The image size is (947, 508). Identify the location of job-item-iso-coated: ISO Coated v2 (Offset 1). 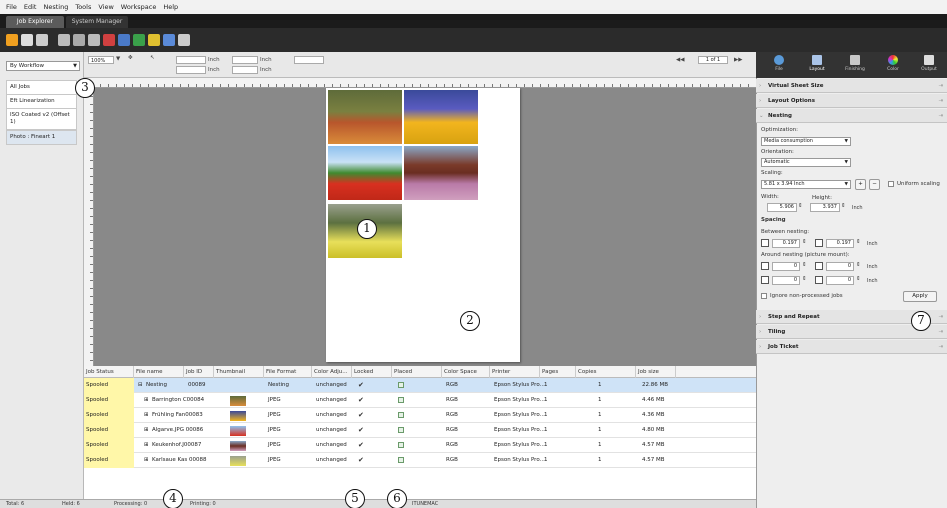
(41, 119).